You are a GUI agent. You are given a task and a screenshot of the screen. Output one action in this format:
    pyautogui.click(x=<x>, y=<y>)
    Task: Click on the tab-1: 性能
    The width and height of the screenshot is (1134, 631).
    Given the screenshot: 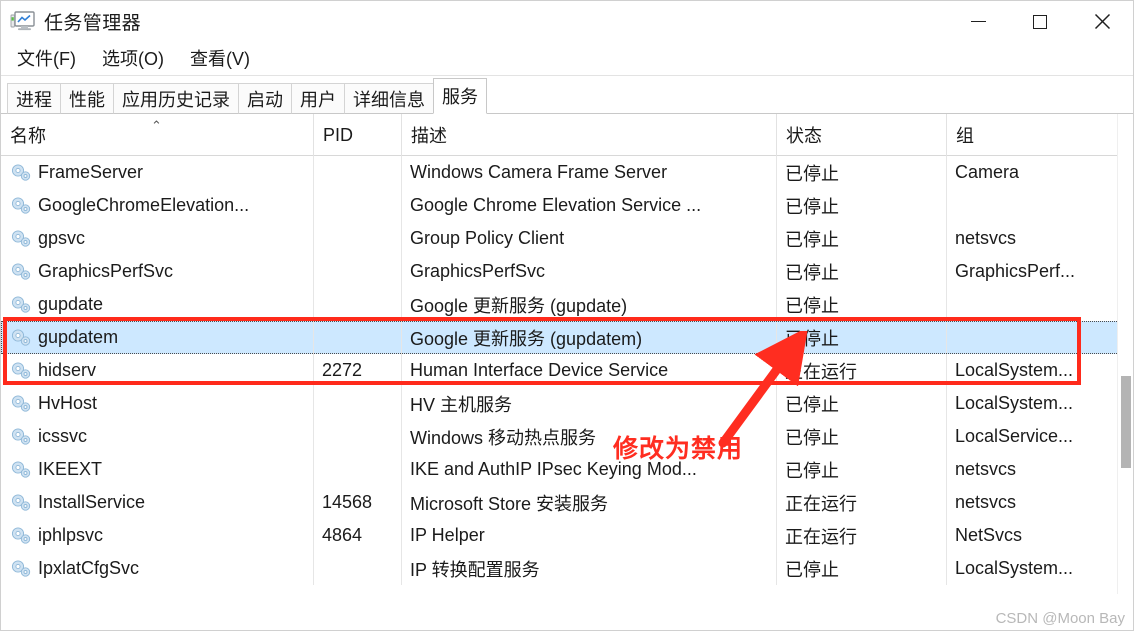 What is the action you would take?
    pyautogui.click(x=87, y=98)
    